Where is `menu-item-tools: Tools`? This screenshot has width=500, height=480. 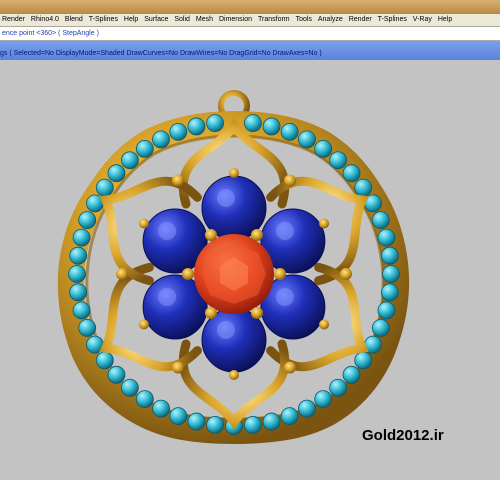
menu-item-tools: Tools is located at coordinates (304, 20).